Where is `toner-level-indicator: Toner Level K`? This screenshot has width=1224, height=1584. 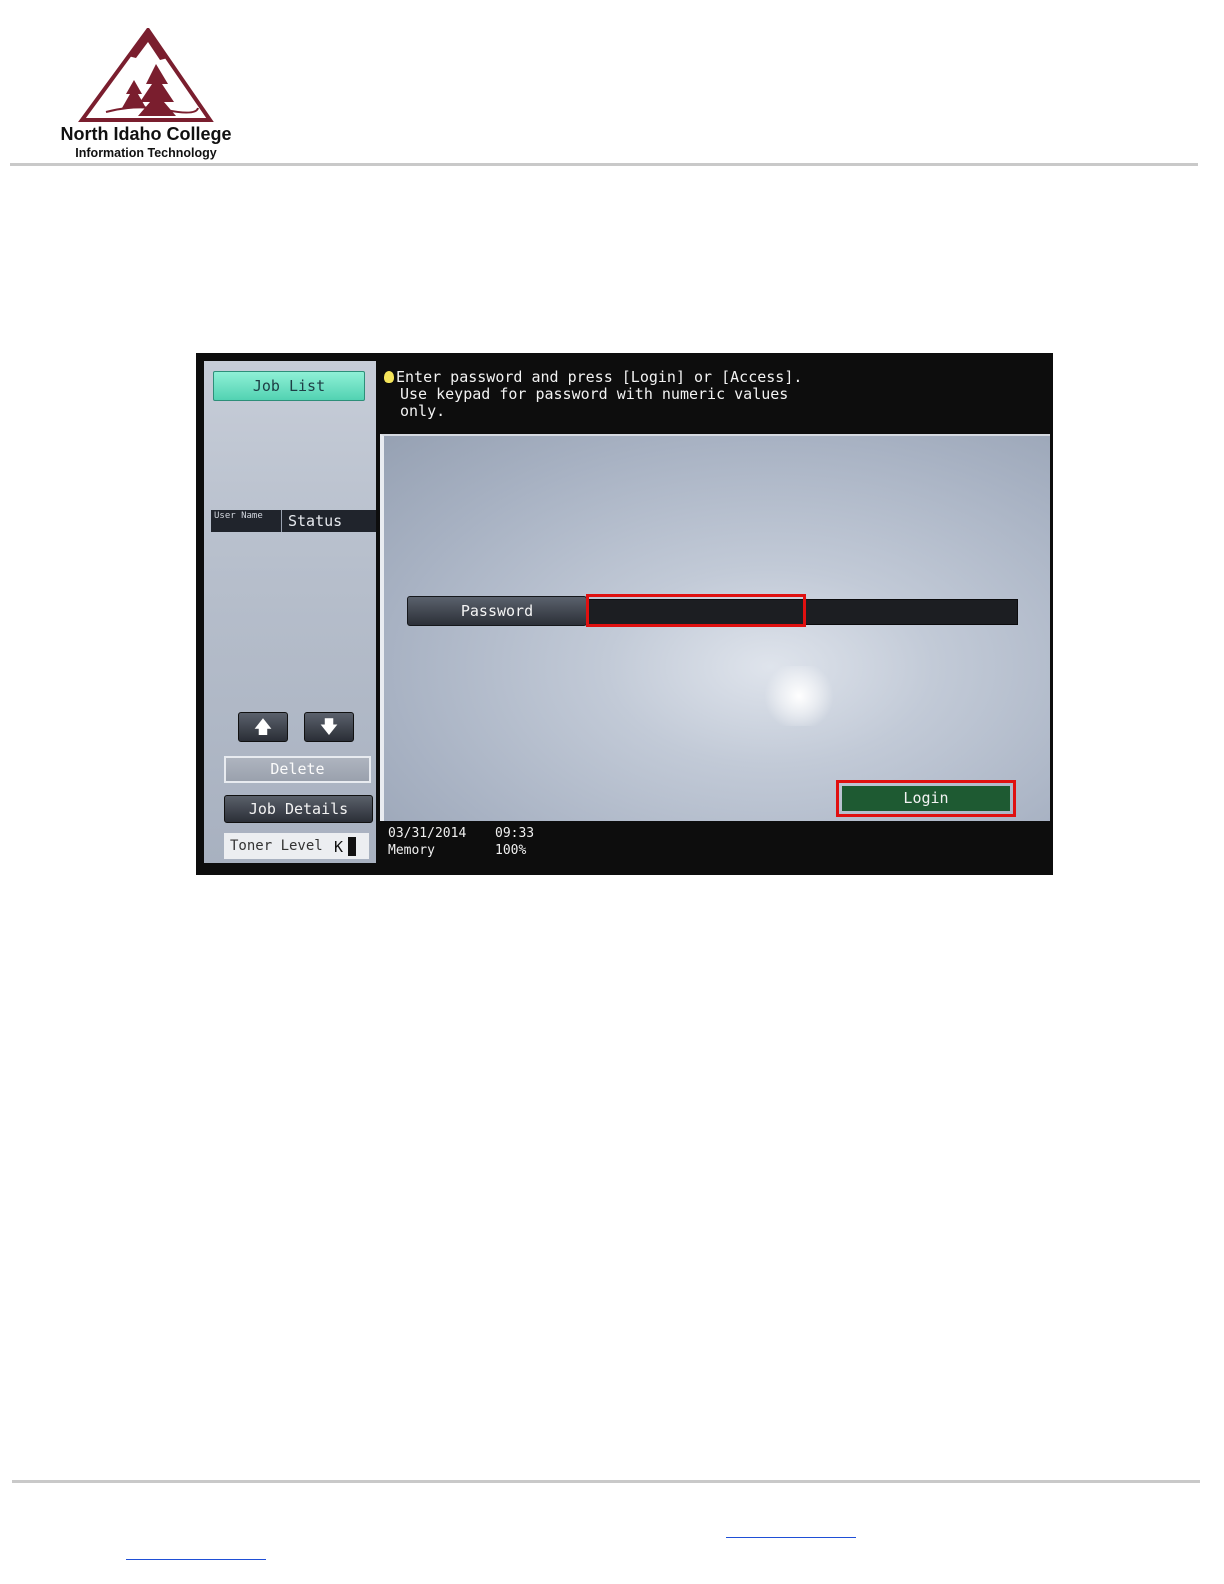
toner-level-indicator: Toner Level K is located at coordinates (296, 846).